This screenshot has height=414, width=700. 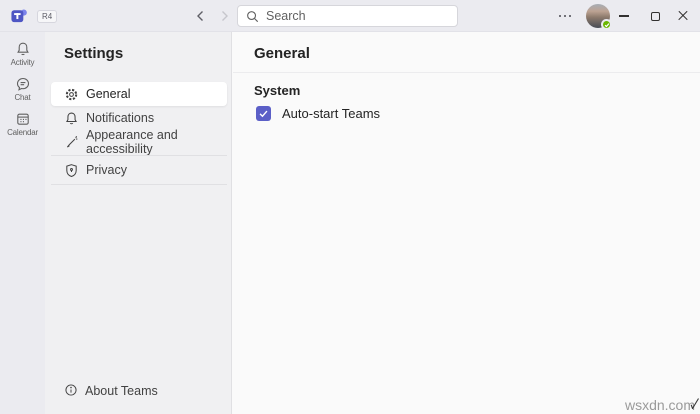 I want to click on close-icon, so click(x=683, y=16).